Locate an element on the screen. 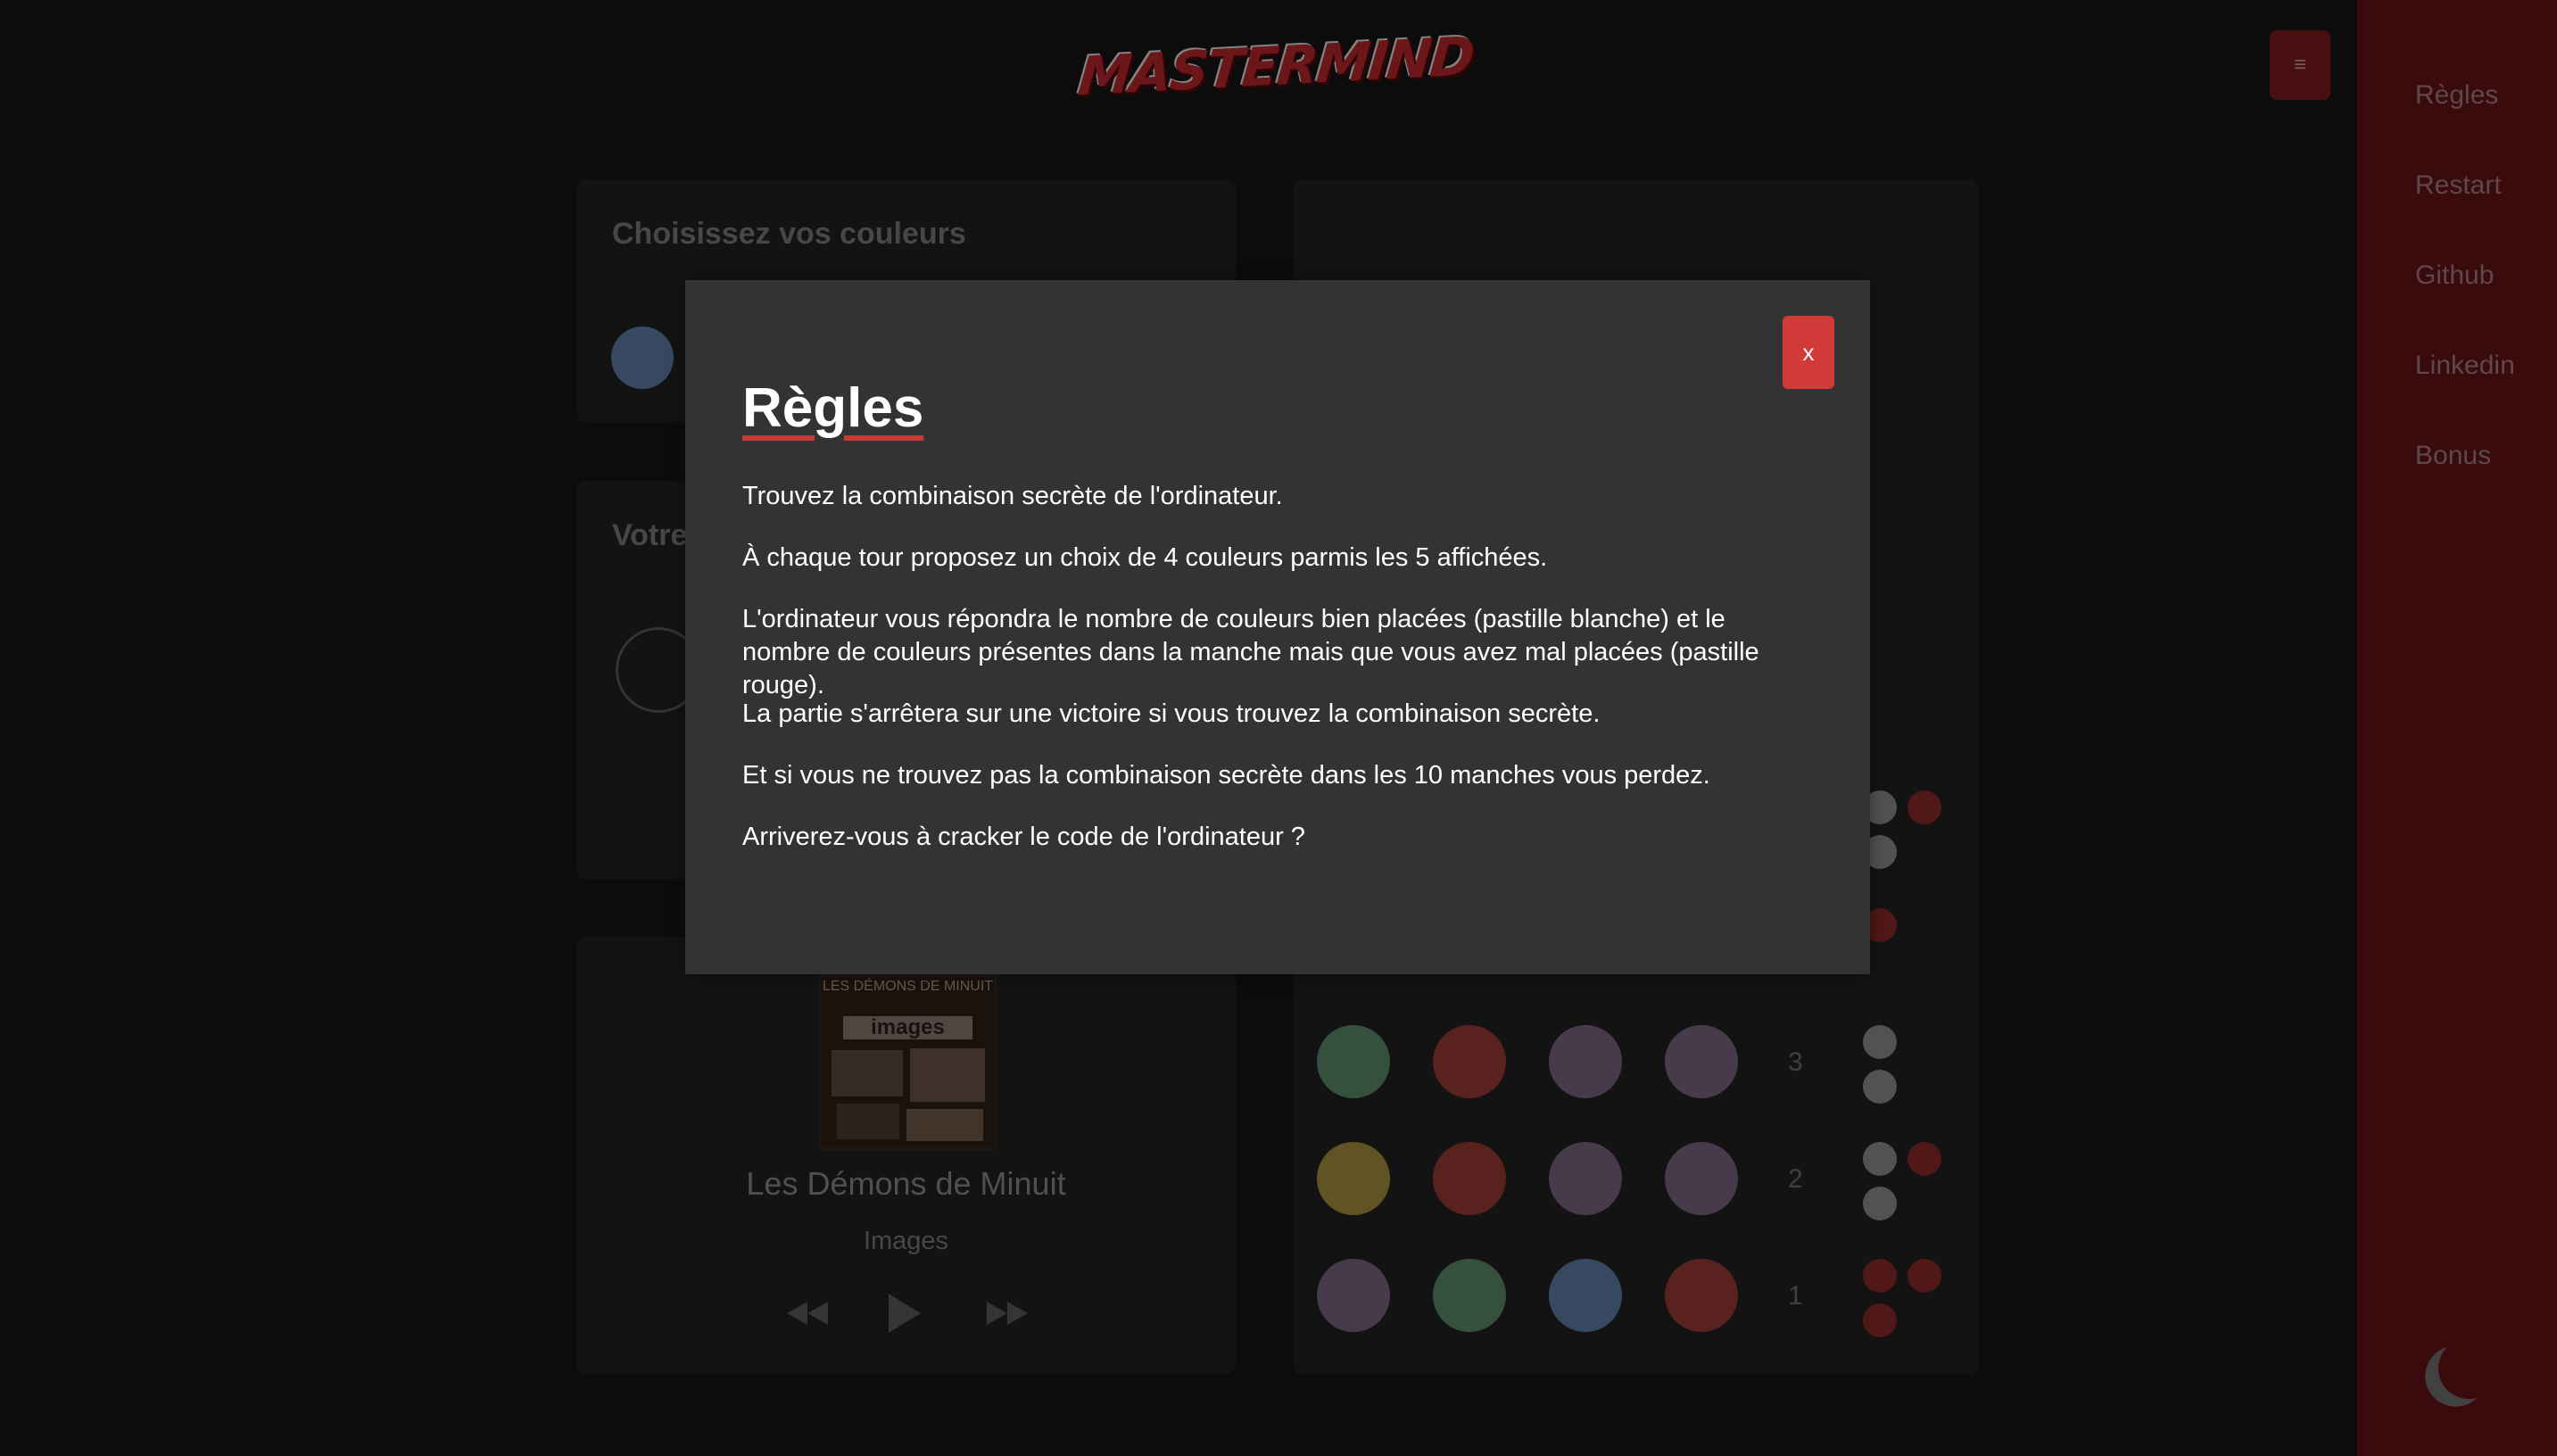  close-modal-button: x is located at coordinates (1809, 352).